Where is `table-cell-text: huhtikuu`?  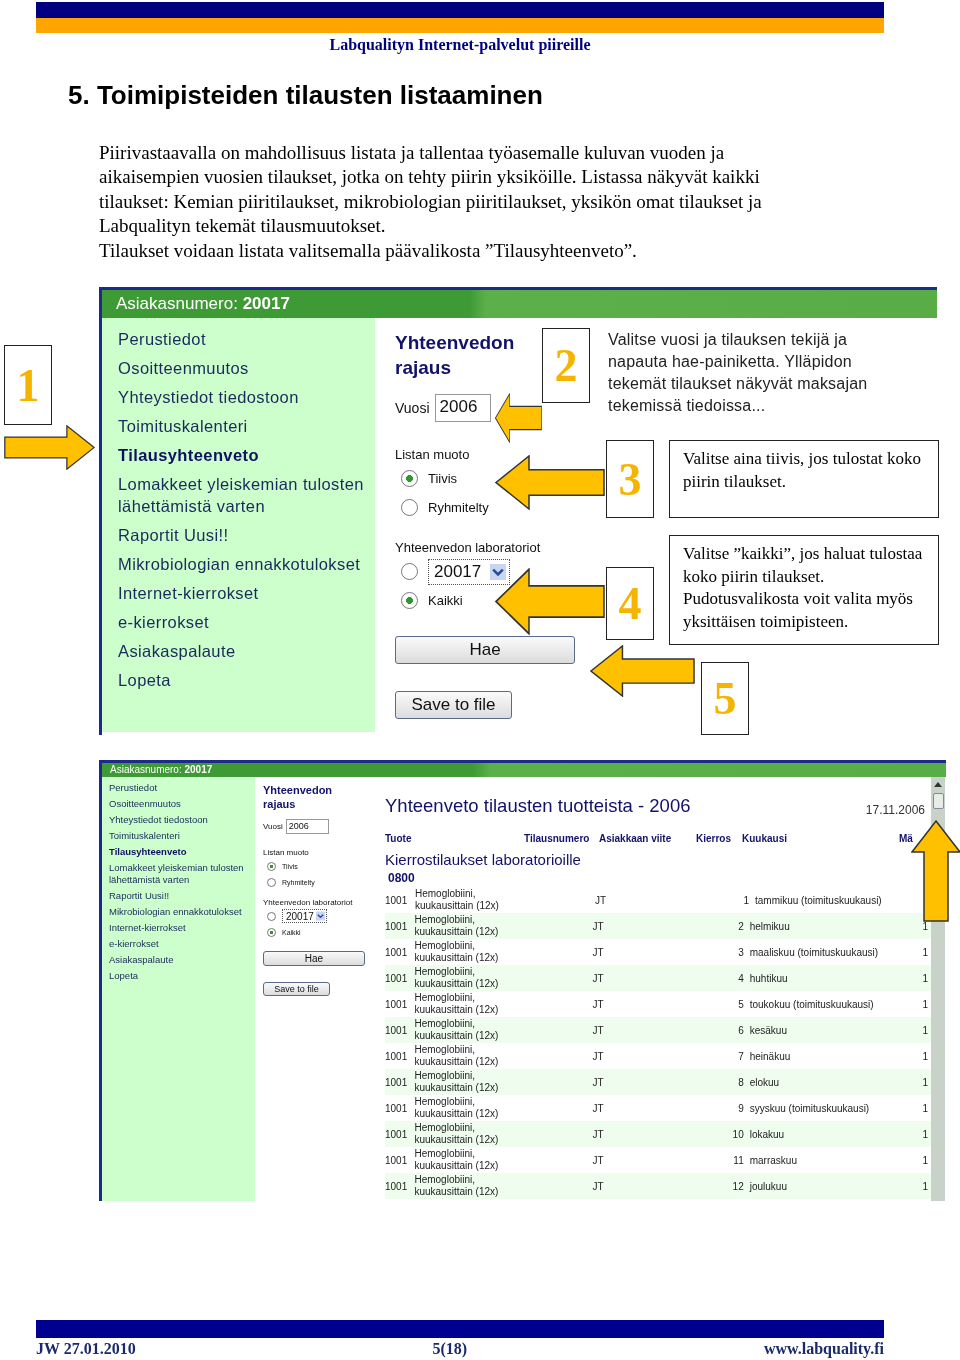
table-cell-text: huhtikuu is located at coordinates (769, 978).